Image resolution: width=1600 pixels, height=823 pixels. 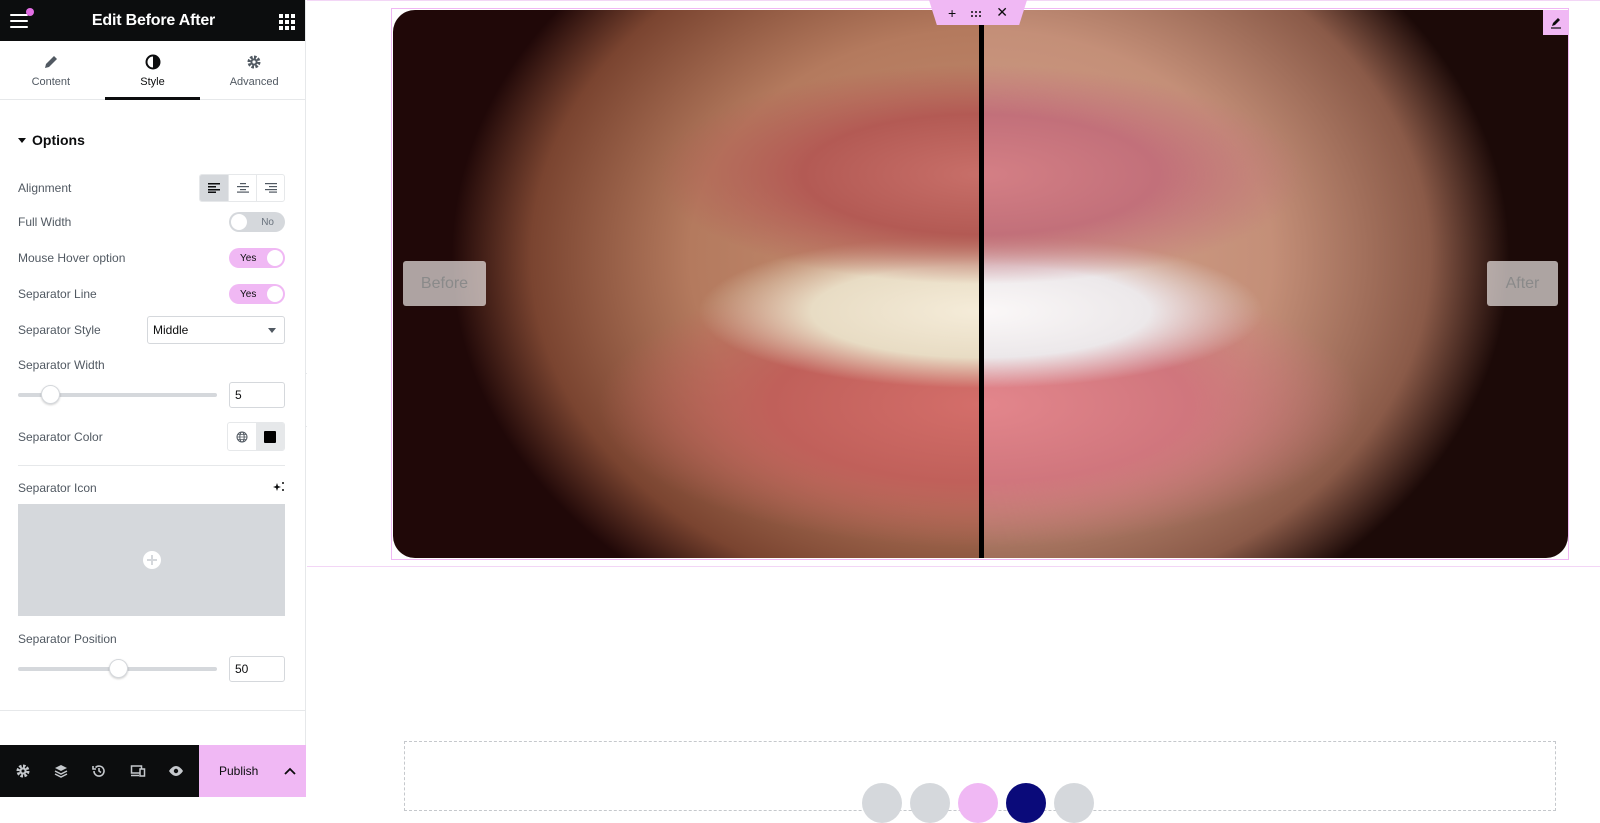 I want to click on separator-line-label: Separator Line, so click(x=57, y=294).